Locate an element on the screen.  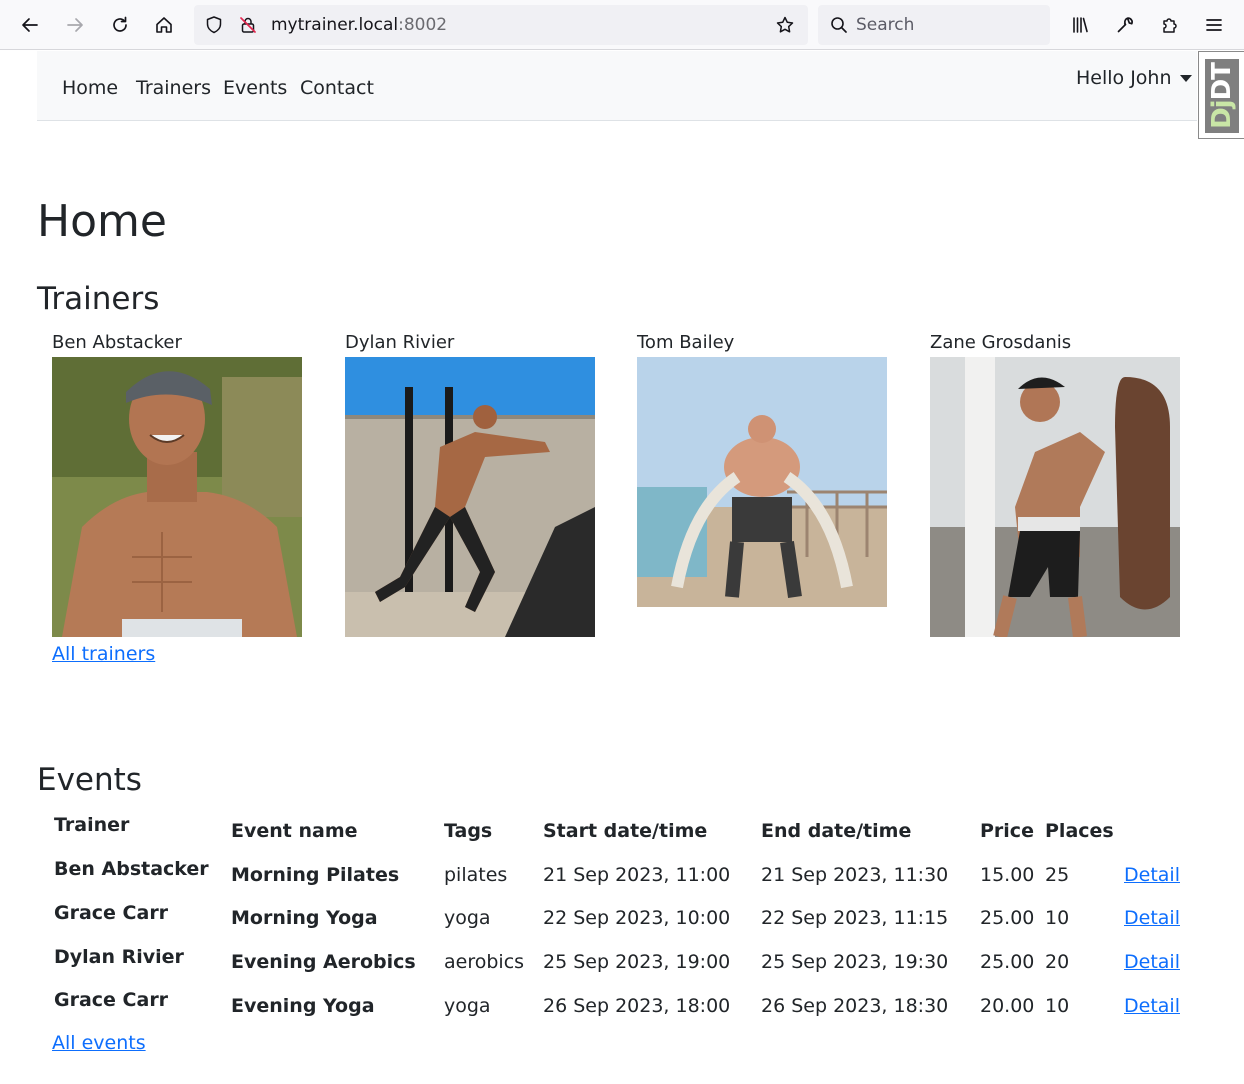
end-cell: 25 Sep 2023, 19:30 is located at coordinates (855, 962).